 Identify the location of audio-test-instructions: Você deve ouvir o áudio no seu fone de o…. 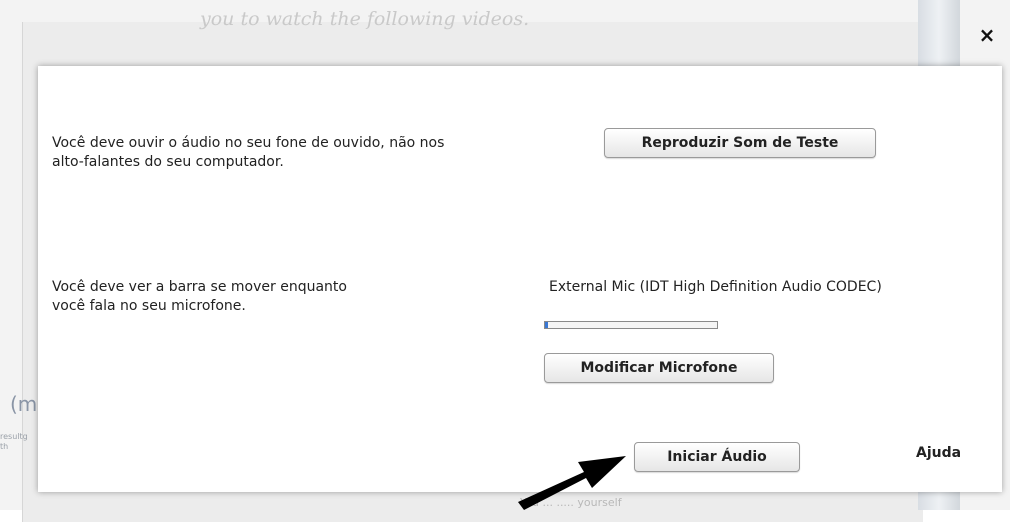
(248, 153).